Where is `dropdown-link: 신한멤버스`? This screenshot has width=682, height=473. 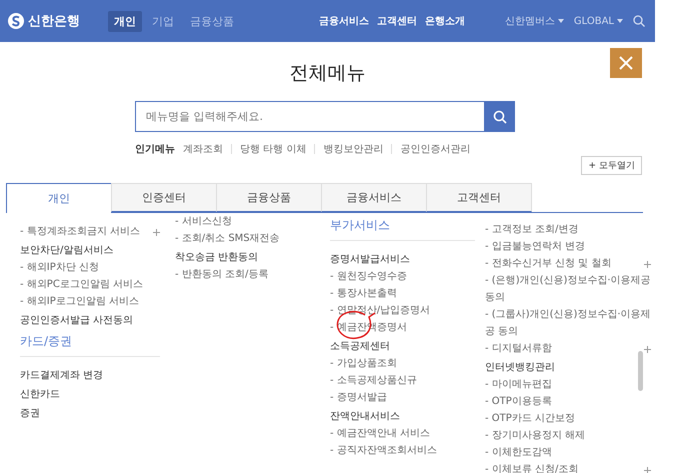
dropdown-link: 신한멤버스 is located at coordinates (534, 21).